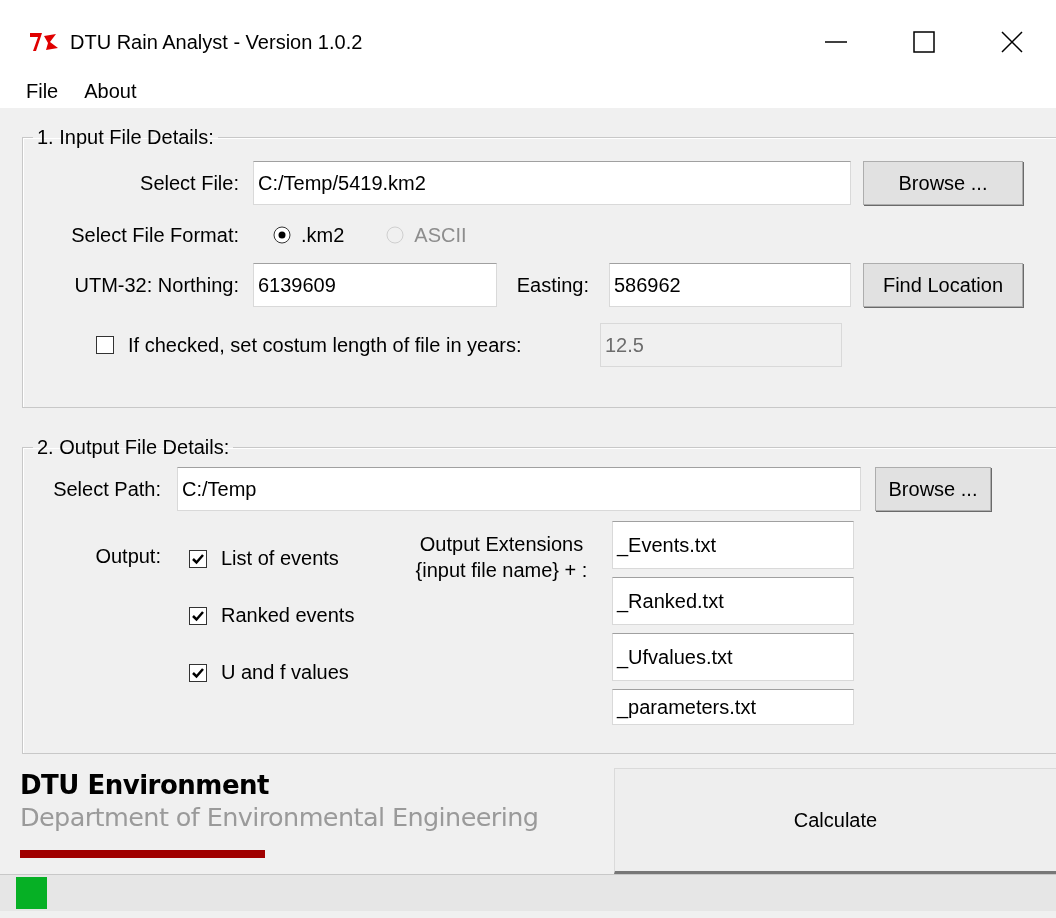 The width and height of the screenshot is (1056, 918). Describe the element at coordinates (42, 91) in the screenshot. I see `menu-item: File` at that location.